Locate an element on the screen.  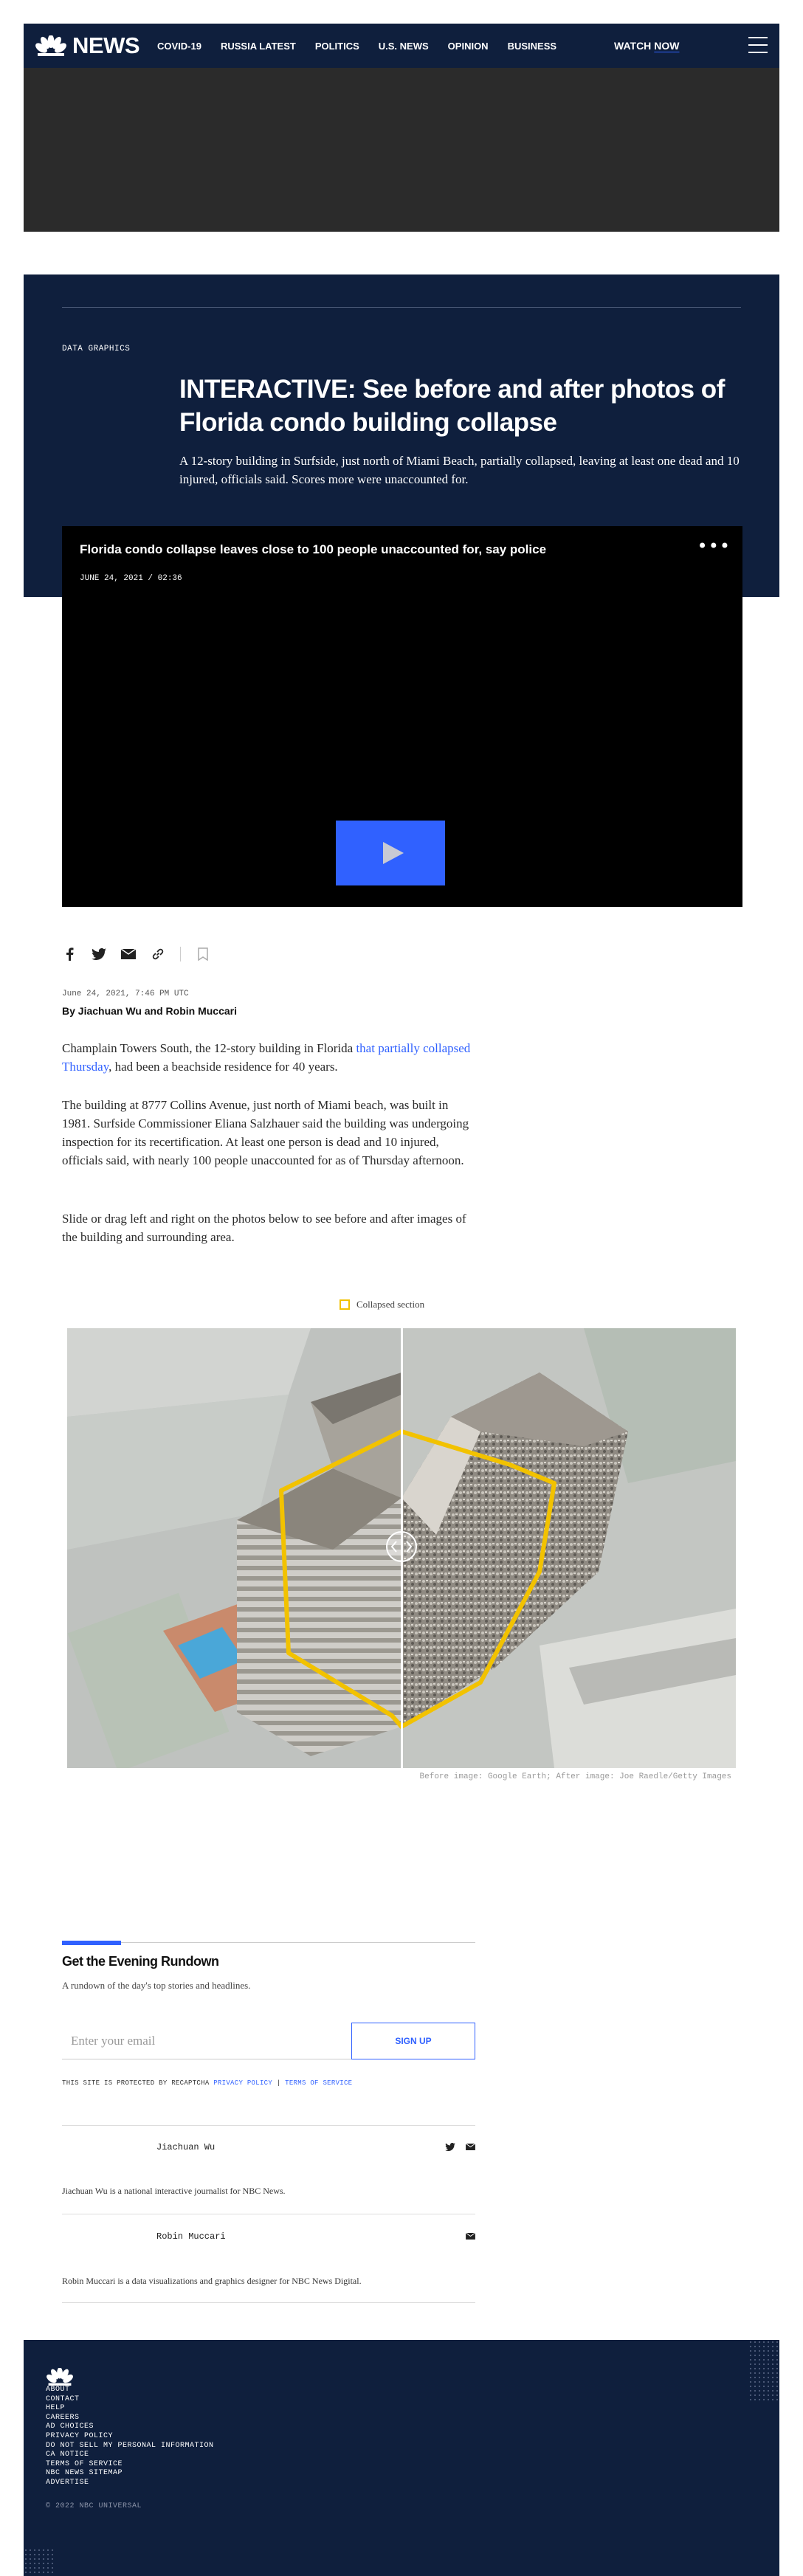
footer-link-sitemap: NBC NEWS SITEMAP is located at coordinates (130, 2474).